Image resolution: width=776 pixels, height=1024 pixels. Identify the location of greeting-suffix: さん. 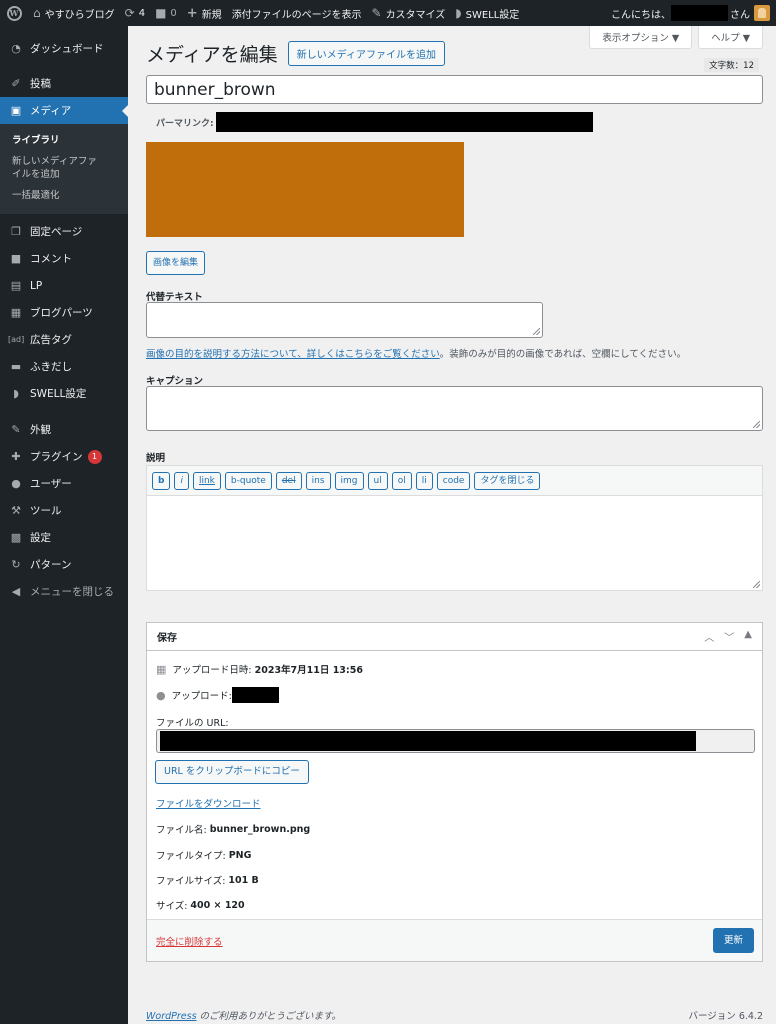
(740, 15).